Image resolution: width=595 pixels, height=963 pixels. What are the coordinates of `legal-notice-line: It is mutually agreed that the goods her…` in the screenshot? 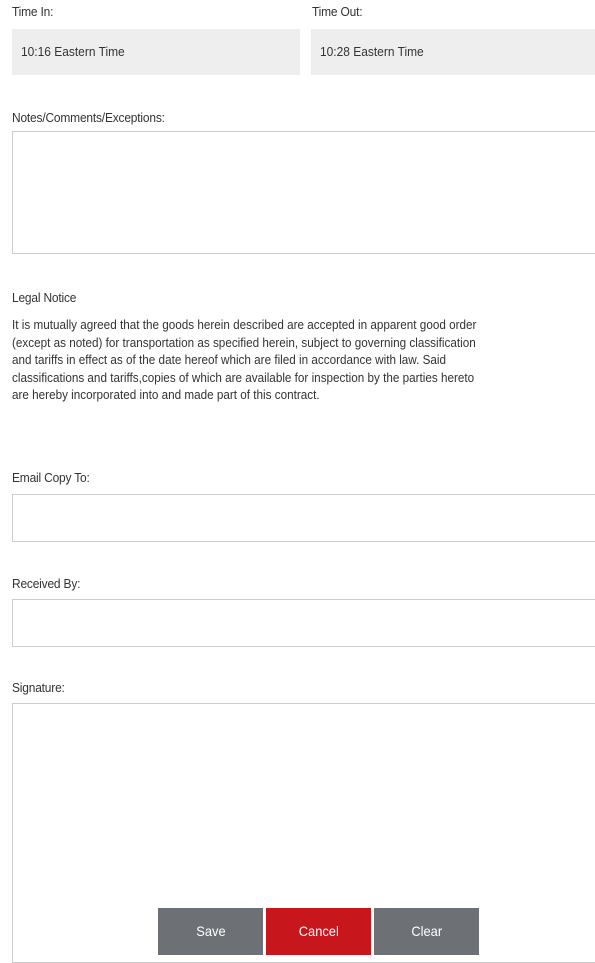 It's located at (244, 324).